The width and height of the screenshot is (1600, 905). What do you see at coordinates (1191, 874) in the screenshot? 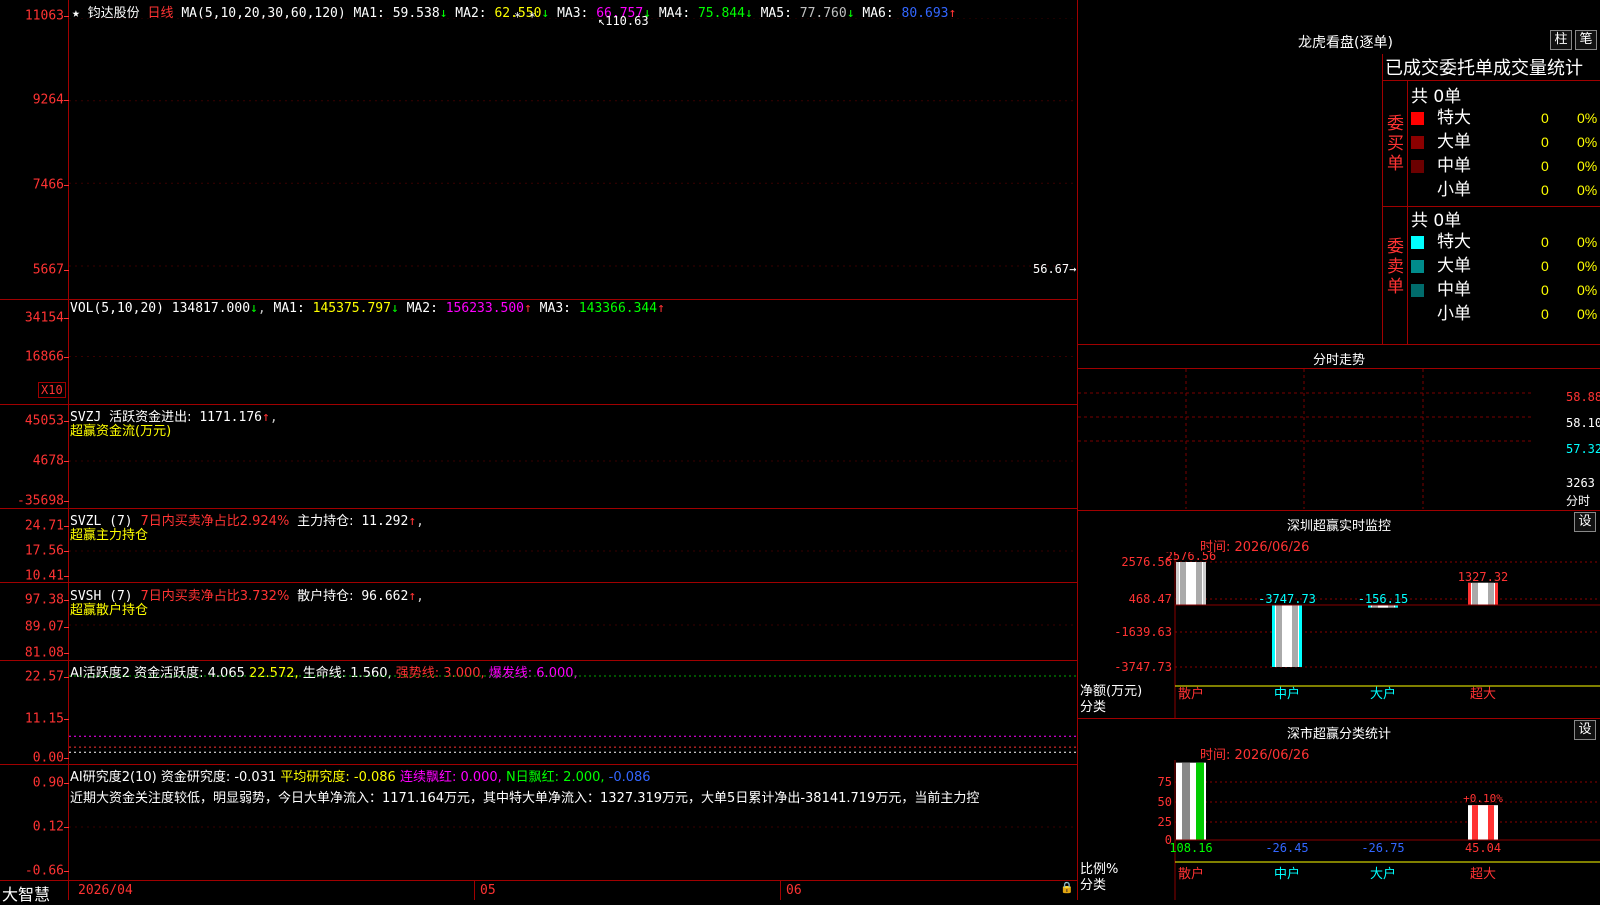
I see `classstat-category-label: 散户` at bounding box center [1191, 874].